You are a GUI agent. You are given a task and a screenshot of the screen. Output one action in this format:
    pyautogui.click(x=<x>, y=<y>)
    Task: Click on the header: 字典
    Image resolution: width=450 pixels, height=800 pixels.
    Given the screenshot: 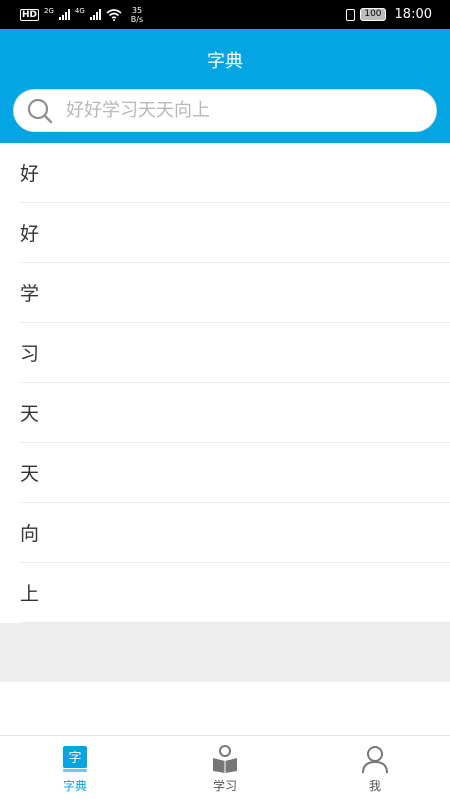 What is the action you would take?
    pyautogui.click(x=225, y=86)
    